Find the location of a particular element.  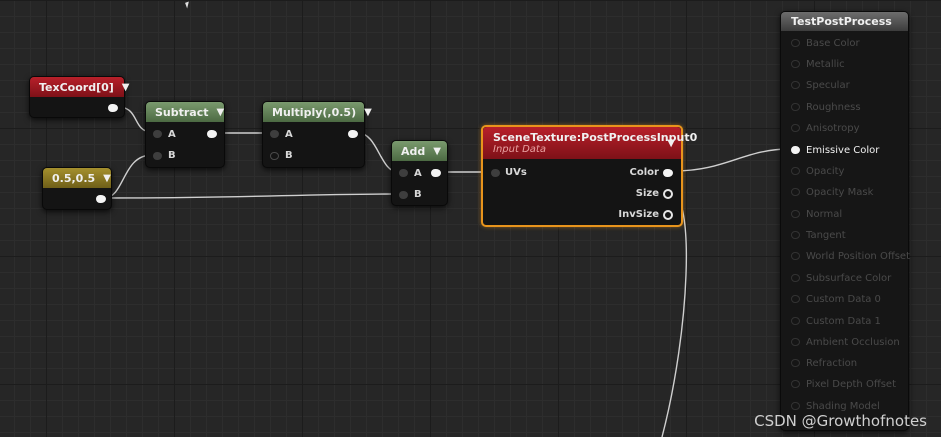

add-input-b-label: B is located at coordinates (418, 194).